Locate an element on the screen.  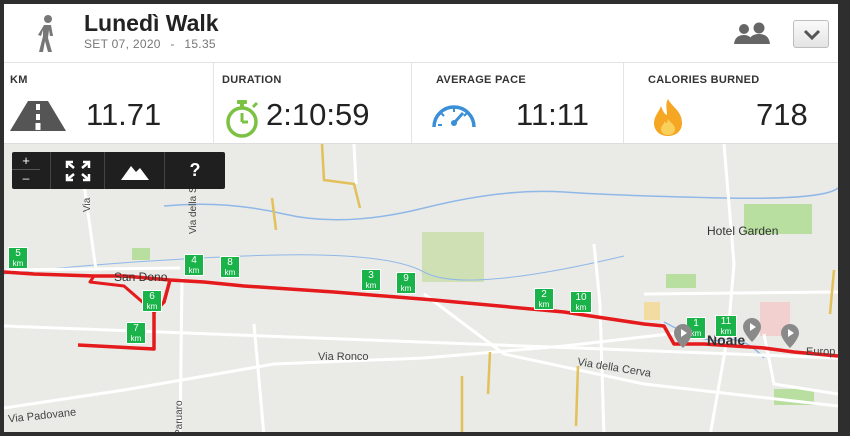
zoom-out-button: – is located at coordinates (26, 179).